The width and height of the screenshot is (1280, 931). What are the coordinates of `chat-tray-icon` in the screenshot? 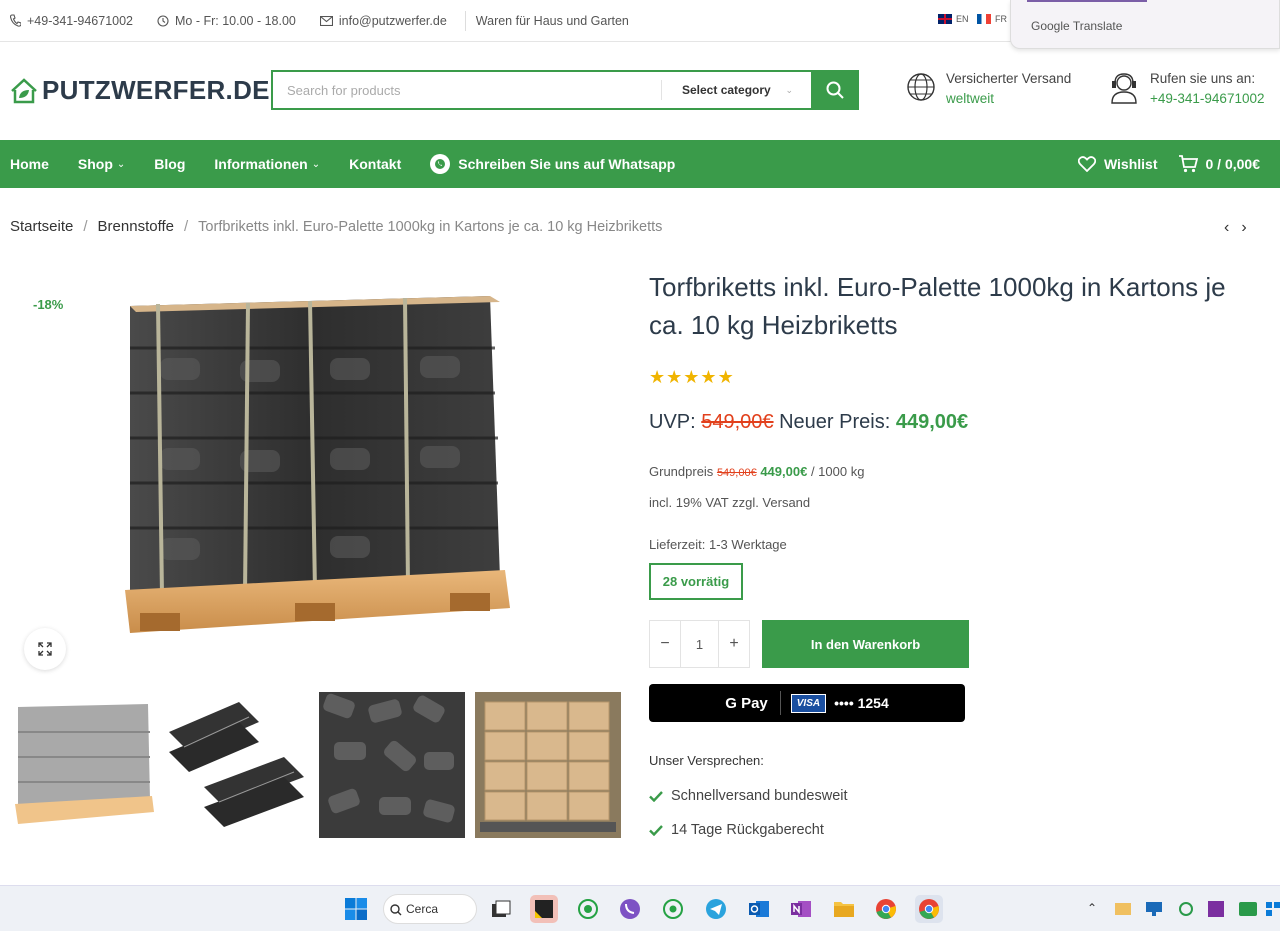 It's located at (1248, 909).